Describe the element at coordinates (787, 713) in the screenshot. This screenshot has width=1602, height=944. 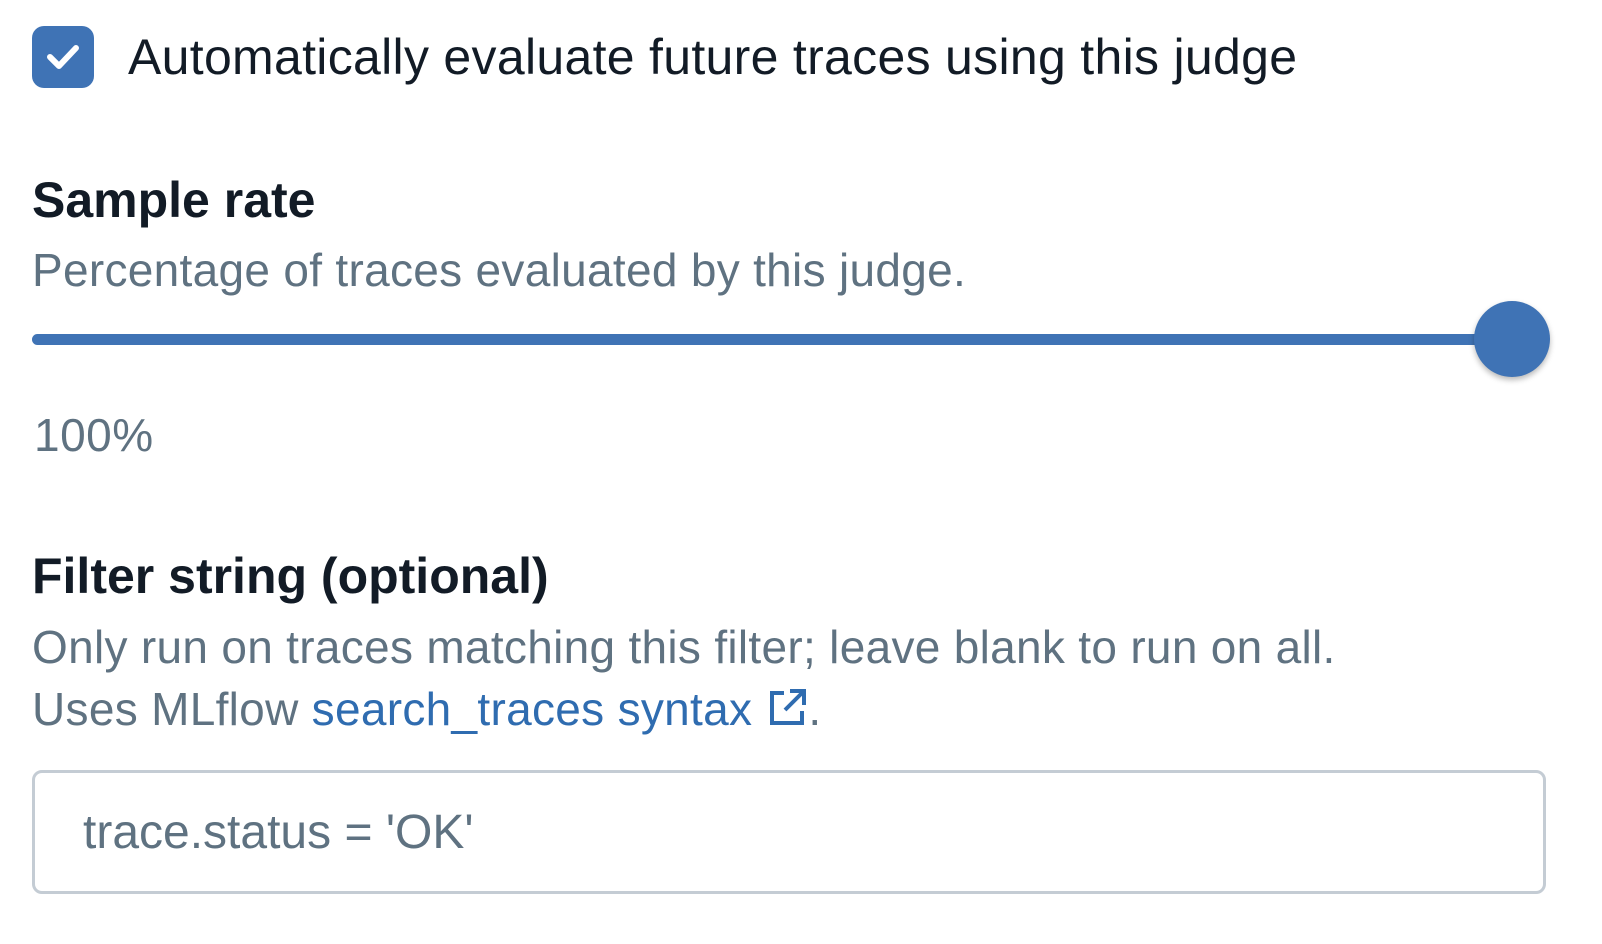
I see `external-link-icon` at that location.